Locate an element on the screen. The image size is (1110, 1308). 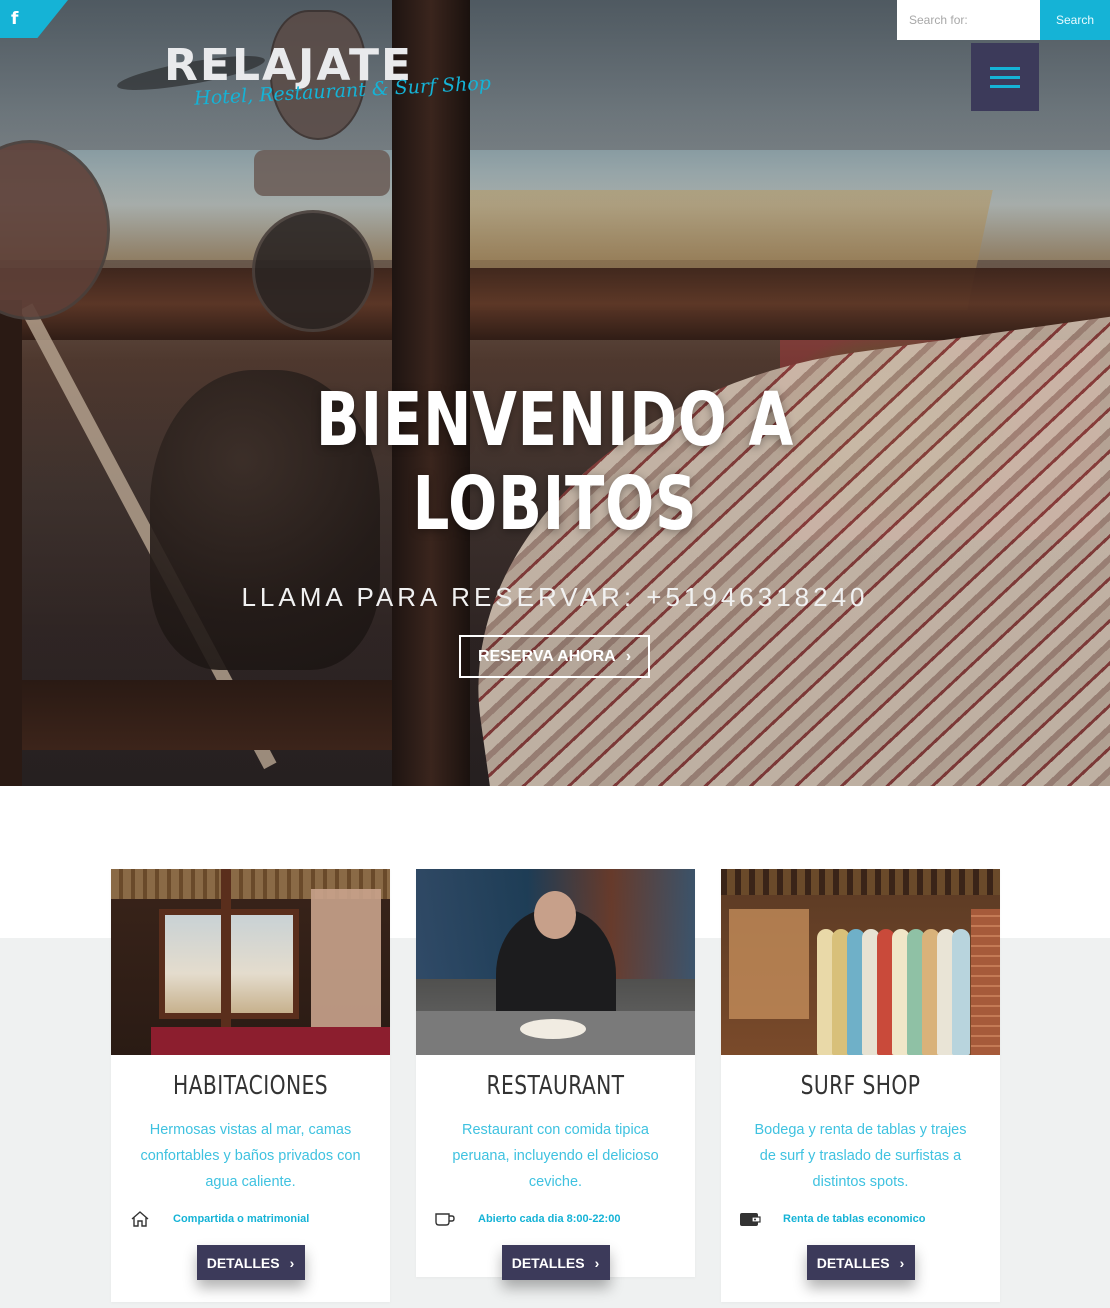
card-feature: Compartida o matrimonial is located at coordinates (259, 1219).